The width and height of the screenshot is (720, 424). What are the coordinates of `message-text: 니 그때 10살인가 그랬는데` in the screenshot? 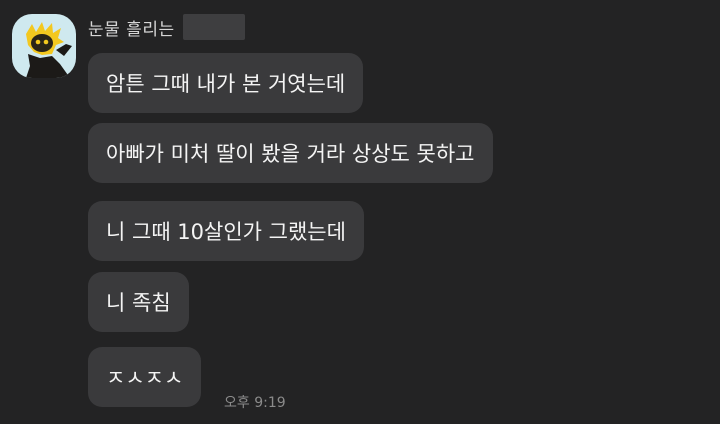 It's located at (226, 232).